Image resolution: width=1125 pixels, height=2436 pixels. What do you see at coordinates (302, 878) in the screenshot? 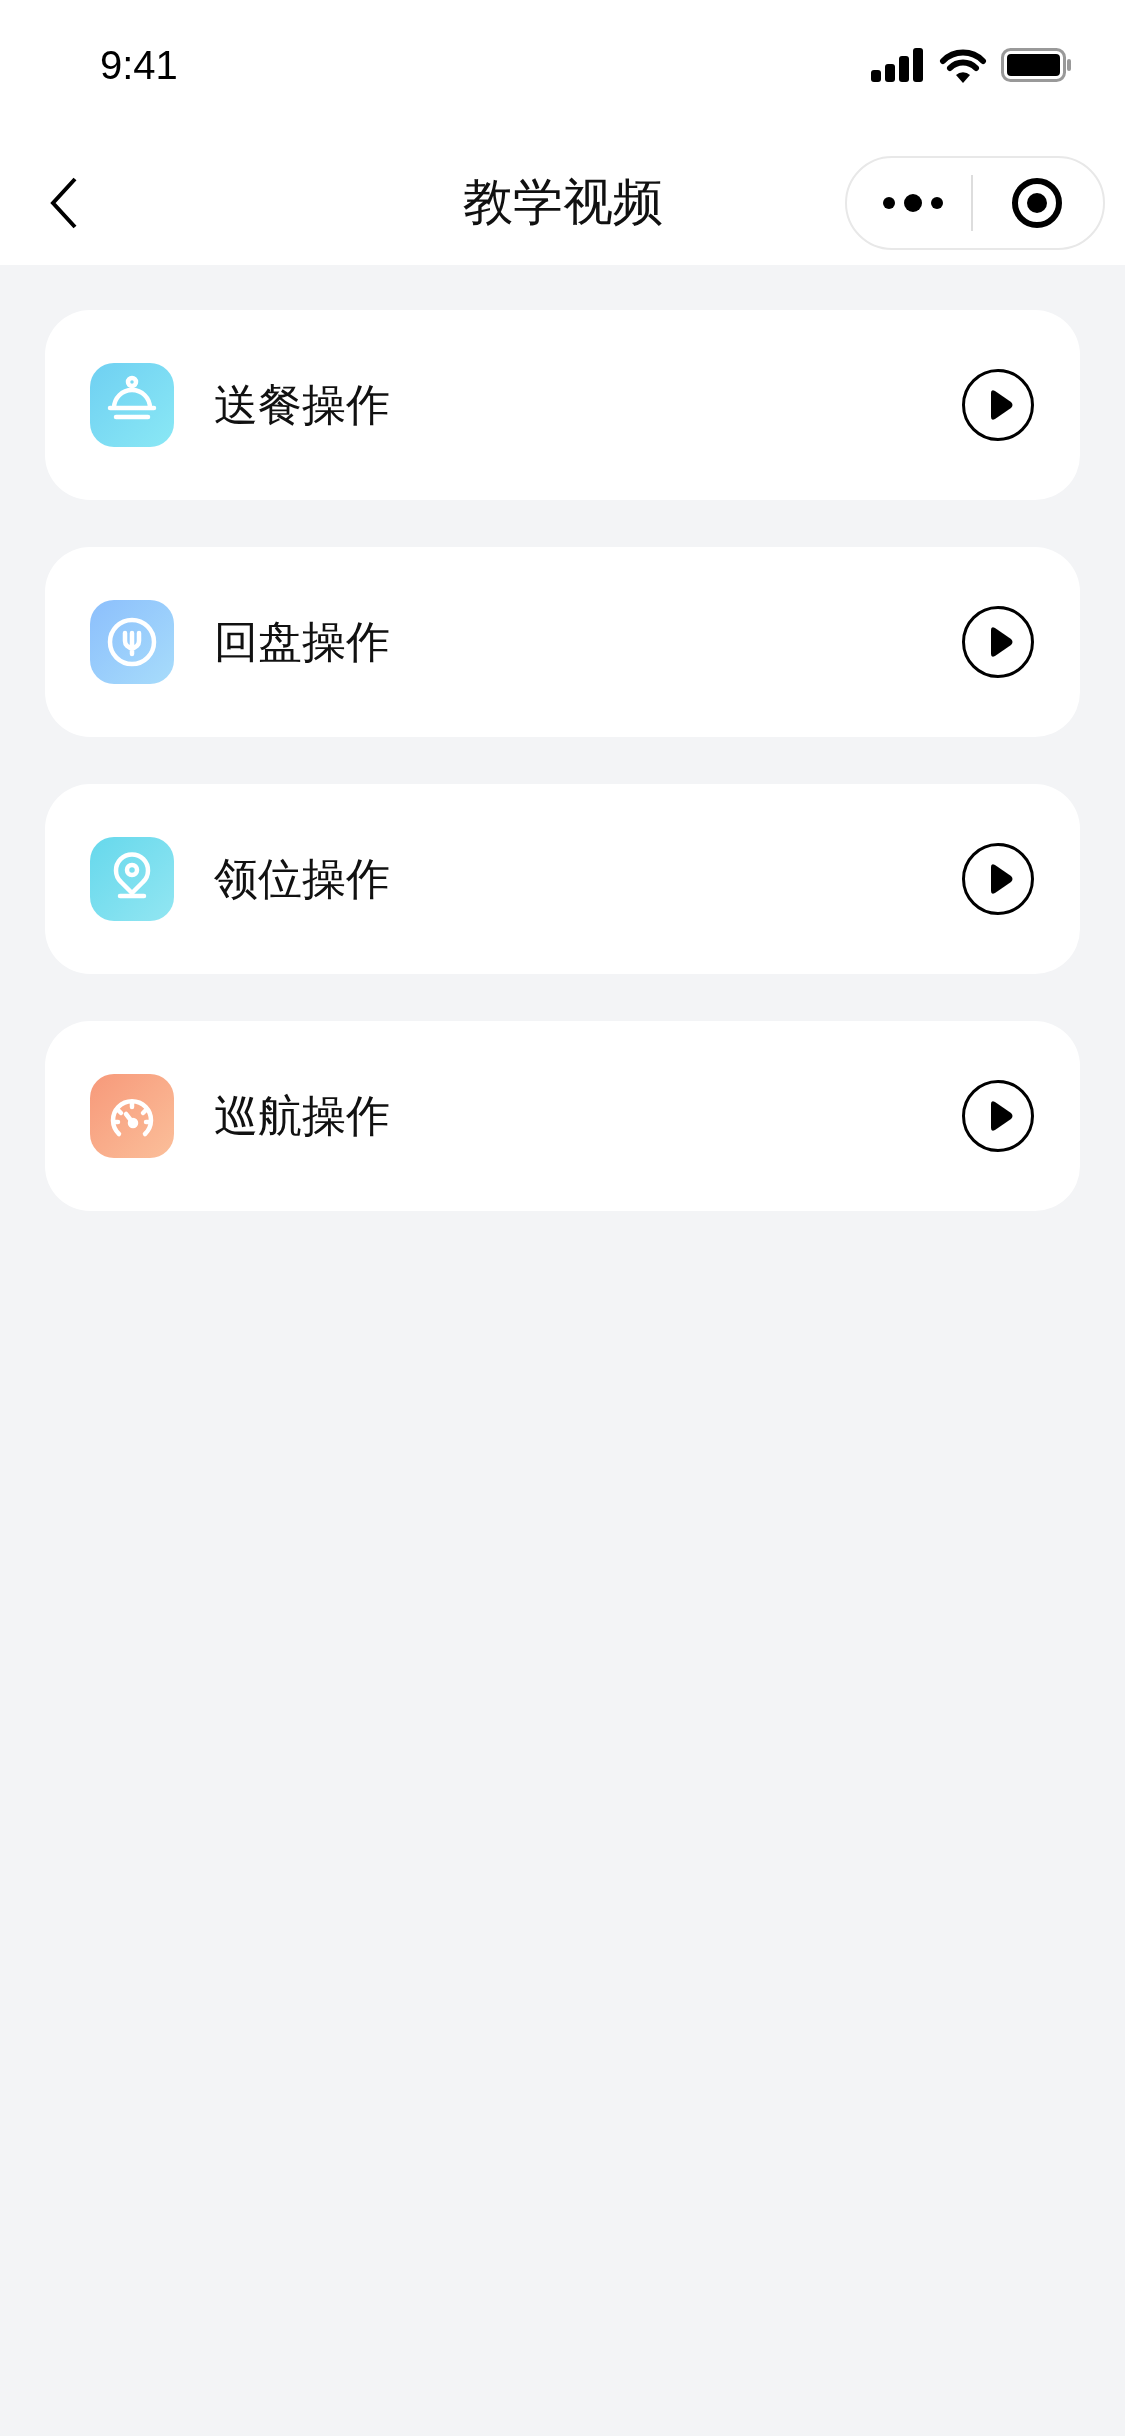
I see `video-title: 领位操作` at bounding box center [302, 878].